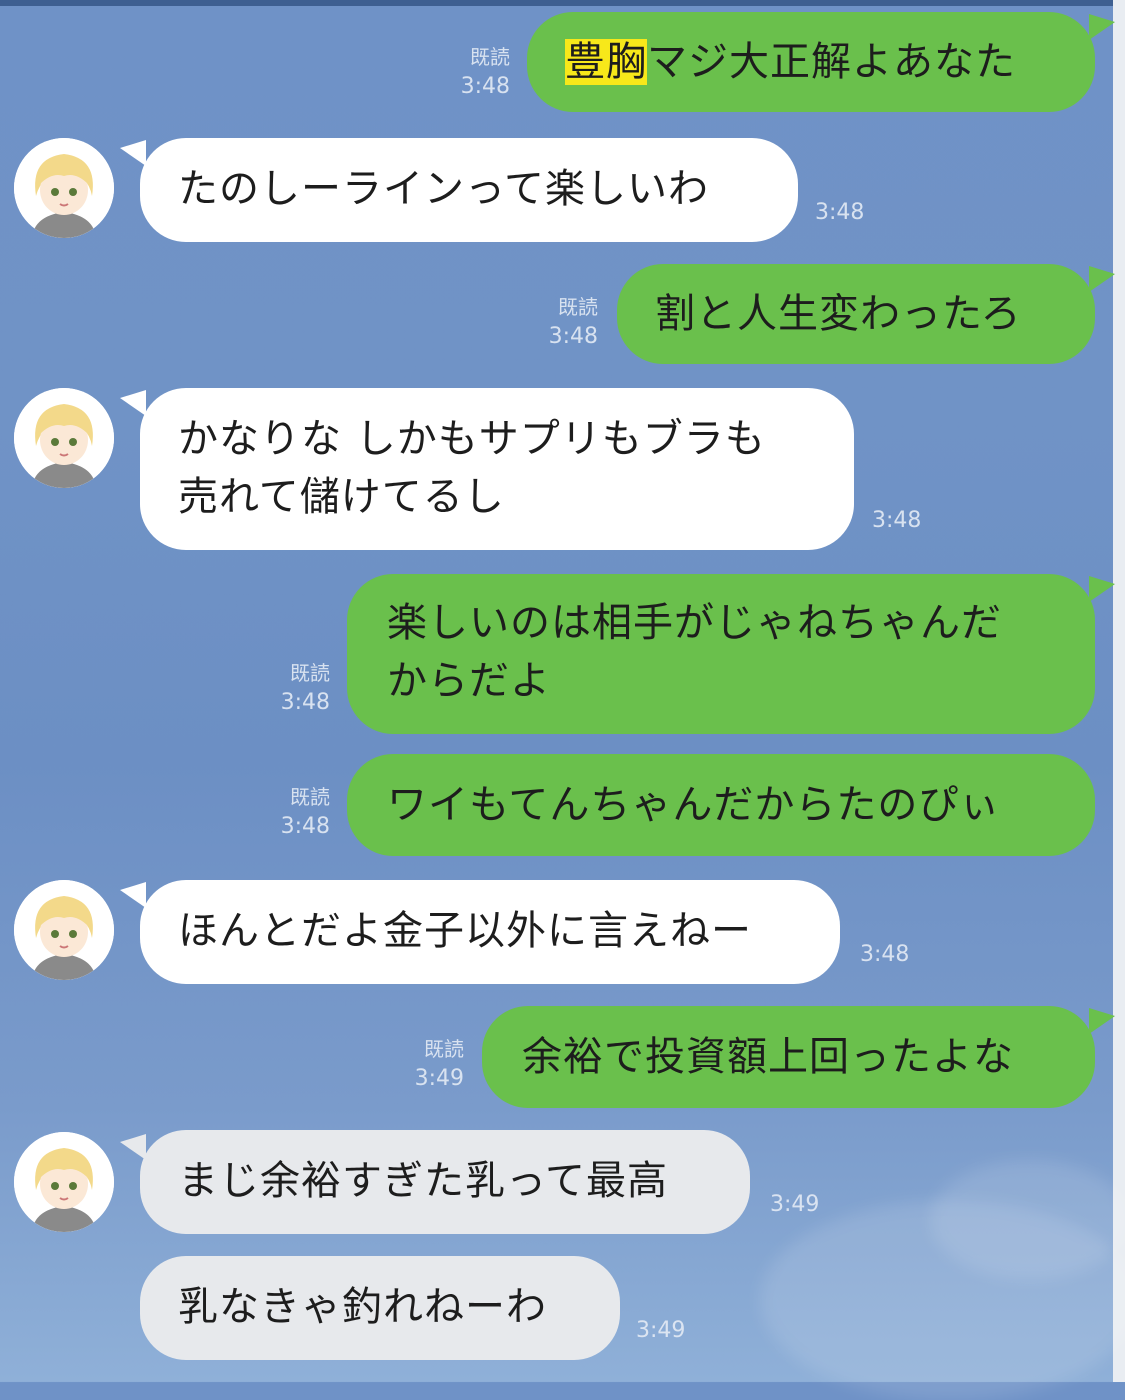 Image resolution: width=1125 pixels, height=1400 pixels. I want to click on message-text-line: かなりな しかもサプリもブラも, so click(472, 439).